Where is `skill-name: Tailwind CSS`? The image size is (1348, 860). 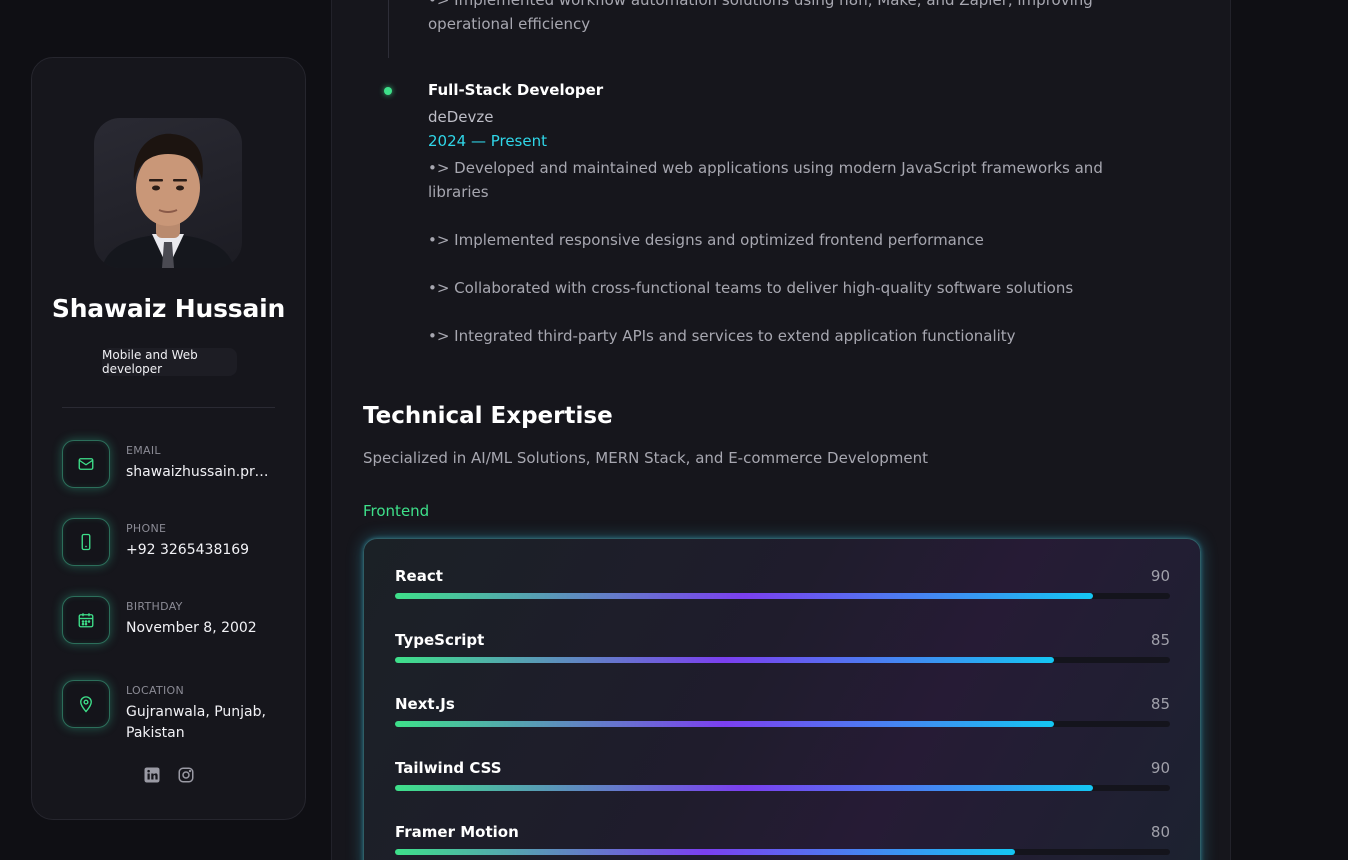 skill-name: Tailwind CSS is located at coordinates (448, 768).